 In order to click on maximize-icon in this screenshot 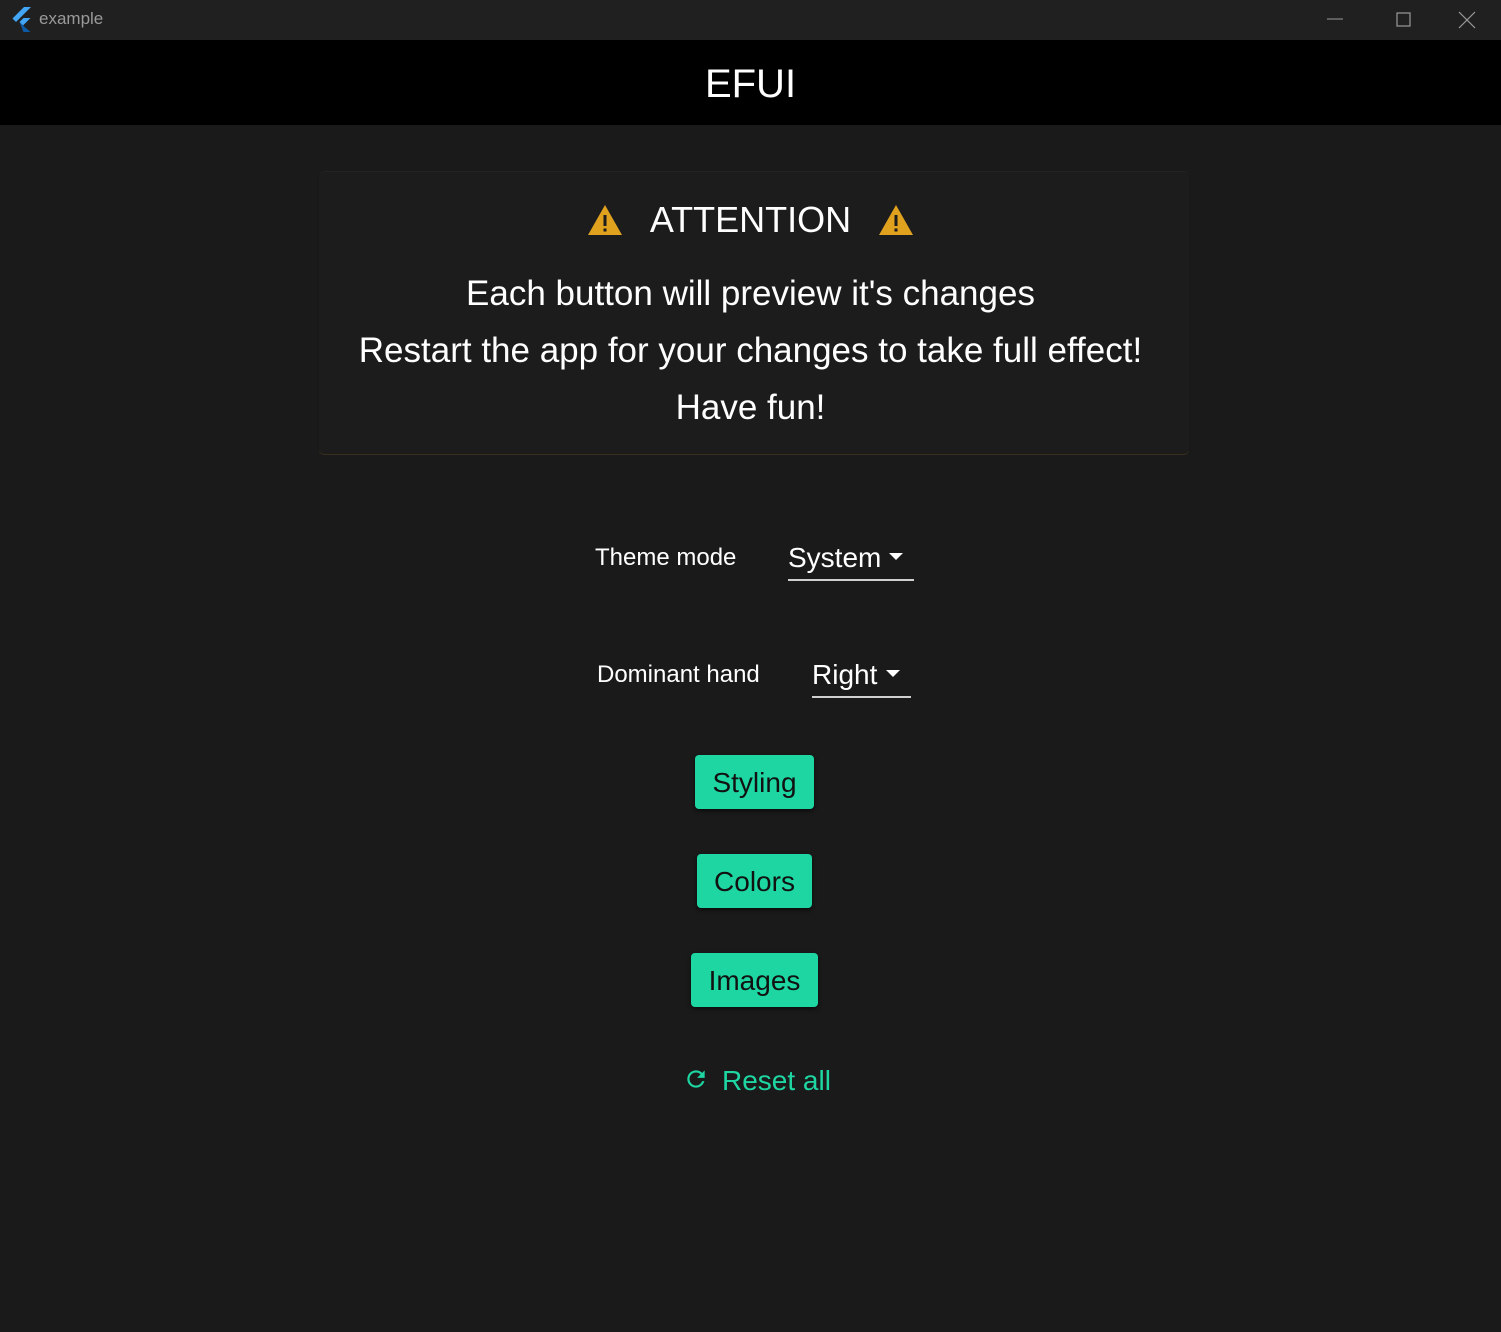, I will do `click(1403, 19)`.